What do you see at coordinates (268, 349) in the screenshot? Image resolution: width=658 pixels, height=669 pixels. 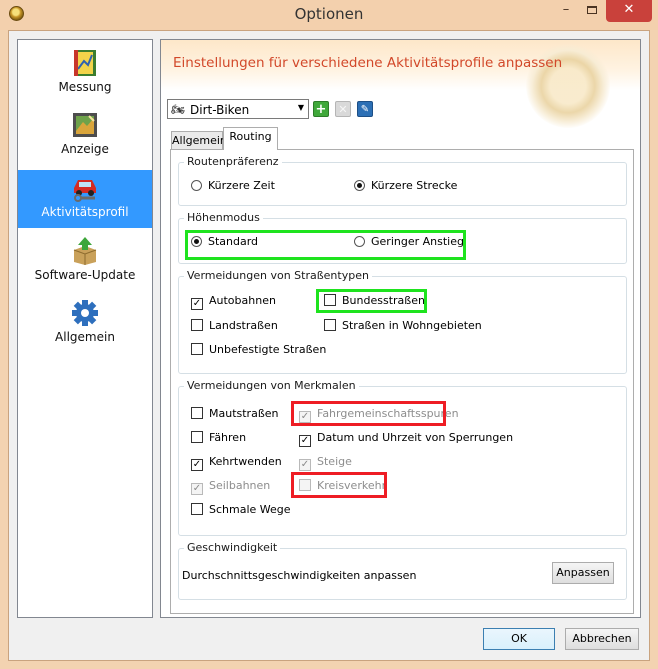 I see `checkbox-label: Unbefestigte Straßen` at bounding box center [268, 349].